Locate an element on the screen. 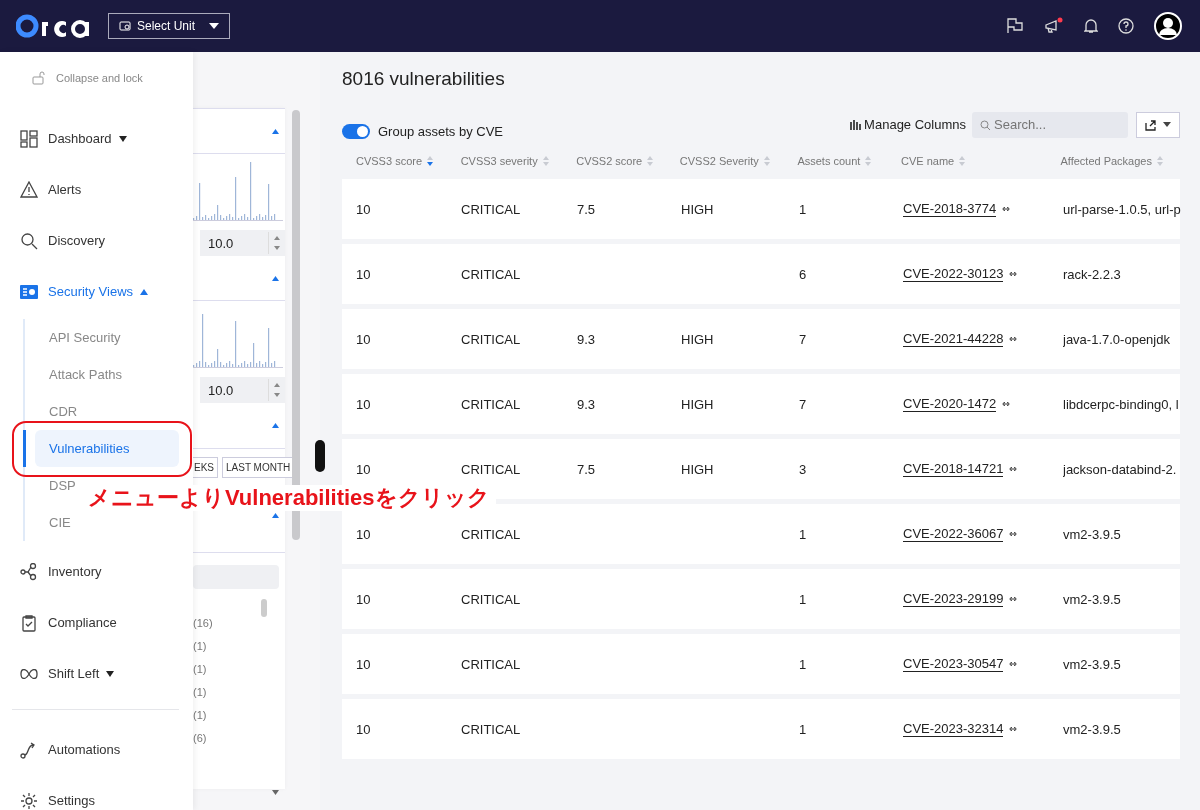 The height and width of the screenshot is (810, 1200). table-row: 10 CRITICAL 6 CVE-2022-30123 rack-2.2.3 is located at coordinates (761, 274).